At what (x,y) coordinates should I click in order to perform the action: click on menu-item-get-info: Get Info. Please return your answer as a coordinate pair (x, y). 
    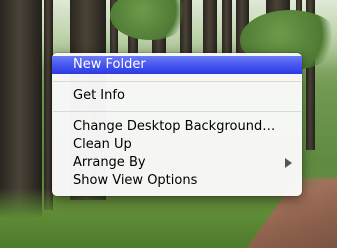
    Looking at the image, I should click on (177, 96).